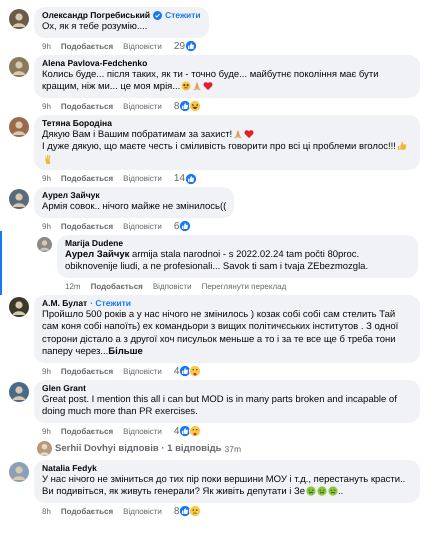 This screenshot has width=428, height=537. I want to click on comment-text: Аурел Зайчук armija stala narodnoi - s 2022.02.24 tam počti 80proc. obiknovenije liudi, a ne profesionali... Savok ti sam i tvaja ZEbezmozgla., so click(217, 261).